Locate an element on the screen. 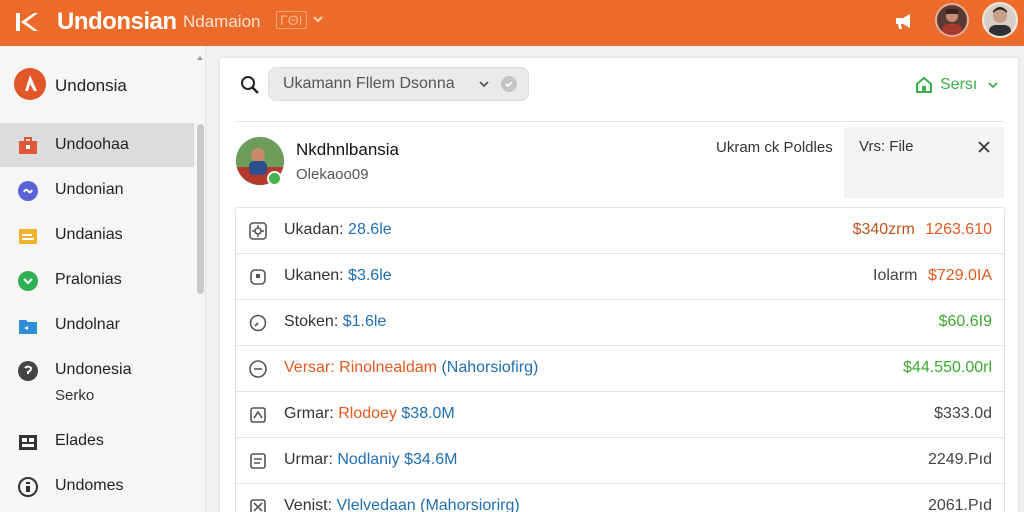 This screenshot has width=1024, height=512. contact-name: Nkdhnlbansia is located at coordinates (348, 149).